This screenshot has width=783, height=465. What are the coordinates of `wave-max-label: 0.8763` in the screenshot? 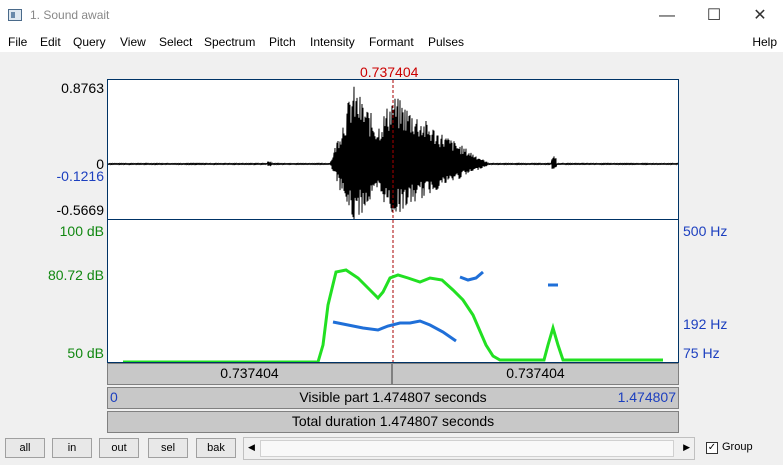 It's located at (82, 88).